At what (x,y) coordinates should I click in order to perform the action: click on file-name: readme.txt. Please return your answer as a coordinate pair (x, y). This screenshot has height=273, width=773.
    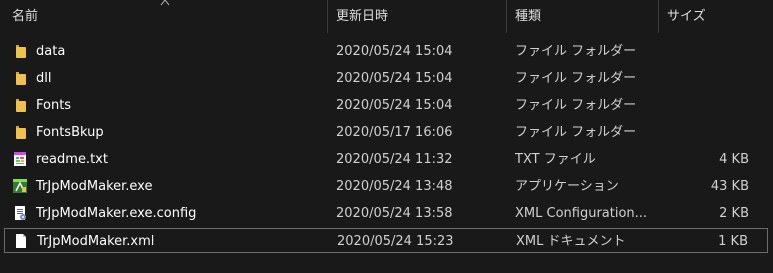
    Looking at the image, I should click on (72, 159).